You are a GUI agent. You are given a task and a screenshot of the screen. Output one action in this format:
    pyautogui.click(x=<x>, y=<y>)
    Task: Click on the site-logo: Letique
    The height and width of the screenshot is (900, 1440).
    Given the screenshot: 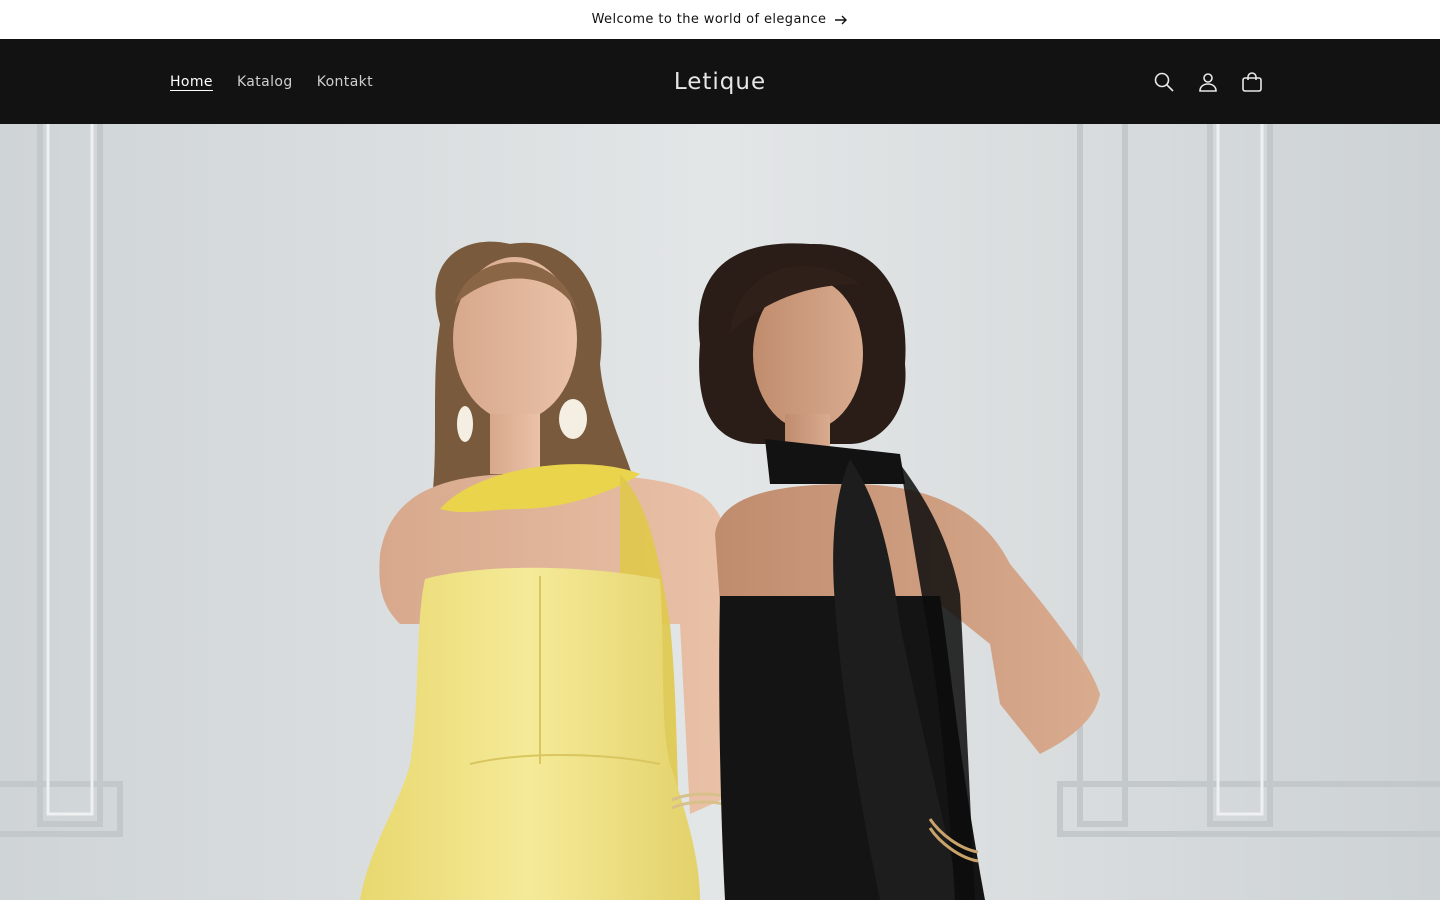 What is the action you would take?
    pyautogui.click(x=720, y=82)
    